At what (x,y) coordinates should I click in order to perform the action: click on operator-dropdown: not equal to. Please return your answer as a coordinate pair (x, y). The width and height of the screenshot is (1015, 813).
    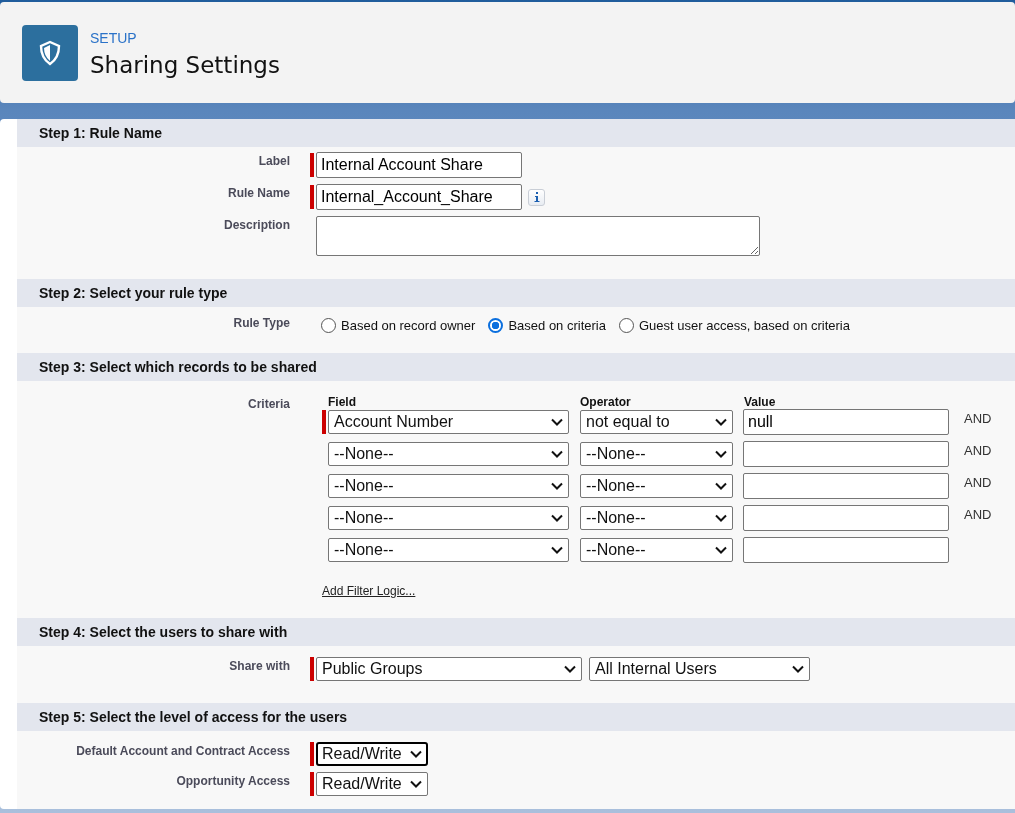
    Looking at the image, I should click on (656, 422).